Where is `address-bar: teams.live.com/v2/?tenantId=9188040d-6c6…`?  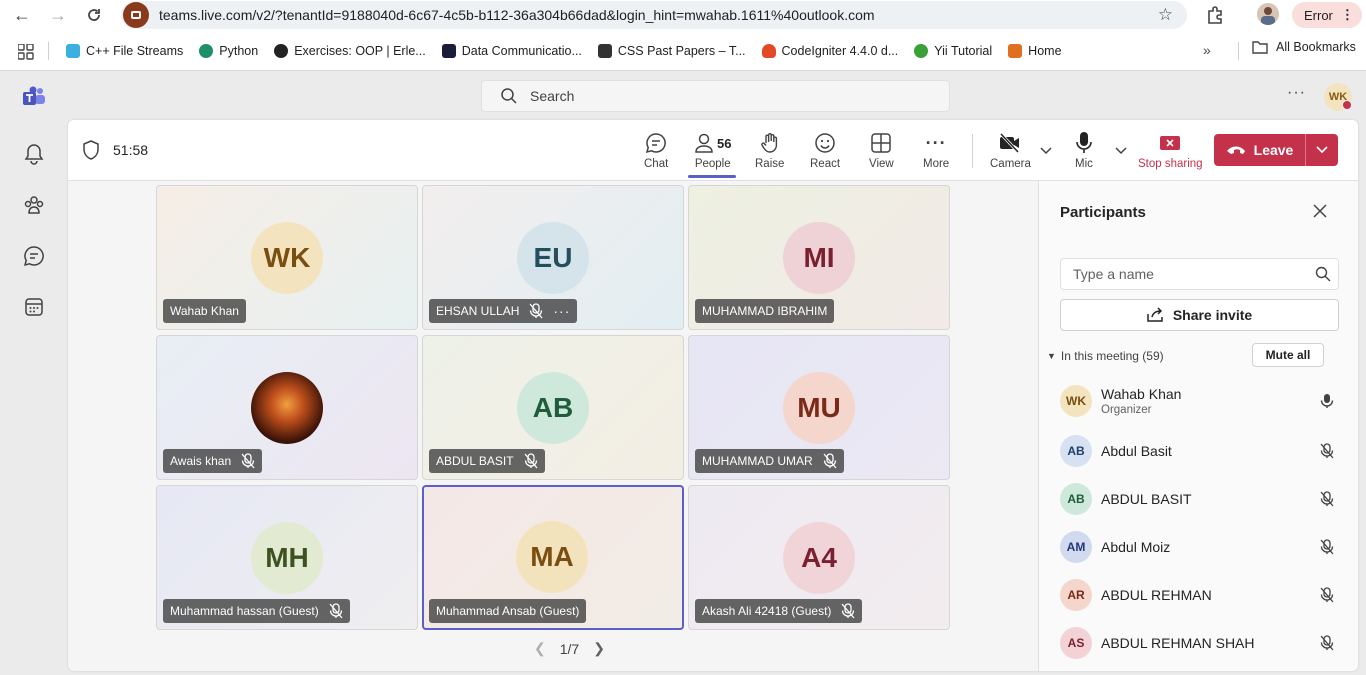
address-bar: teams.live.com/v2/?tenantId=9188040d-6c6… is located at coordinates (654, 15).